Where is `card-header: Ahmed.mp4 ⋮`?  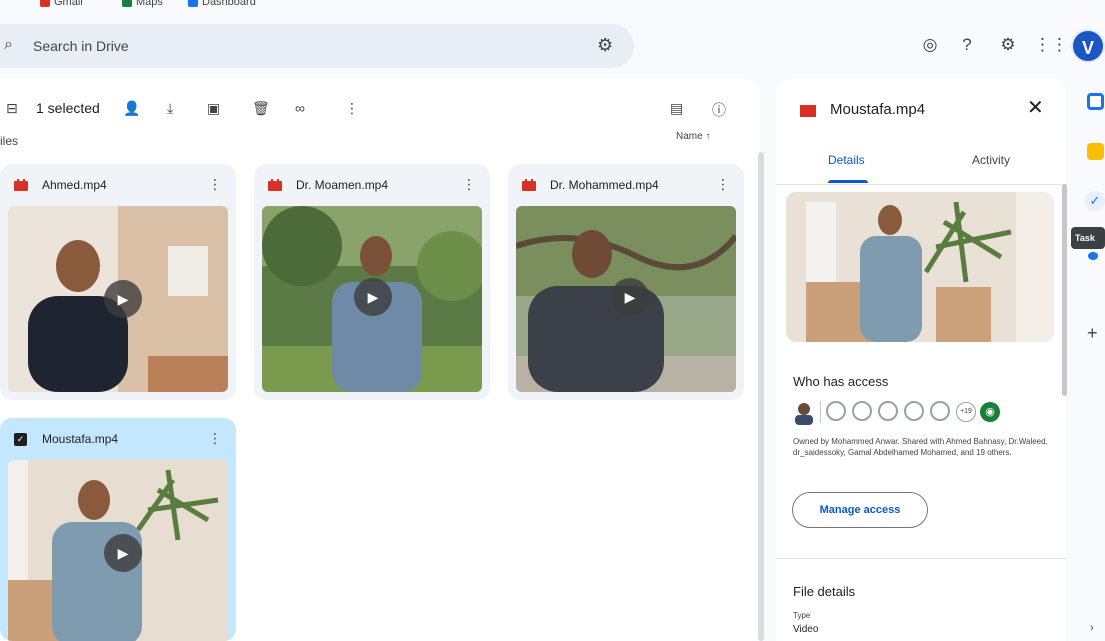
card-header: Ahmed.mp4 ⋮ is located at coordinates (118, 186).